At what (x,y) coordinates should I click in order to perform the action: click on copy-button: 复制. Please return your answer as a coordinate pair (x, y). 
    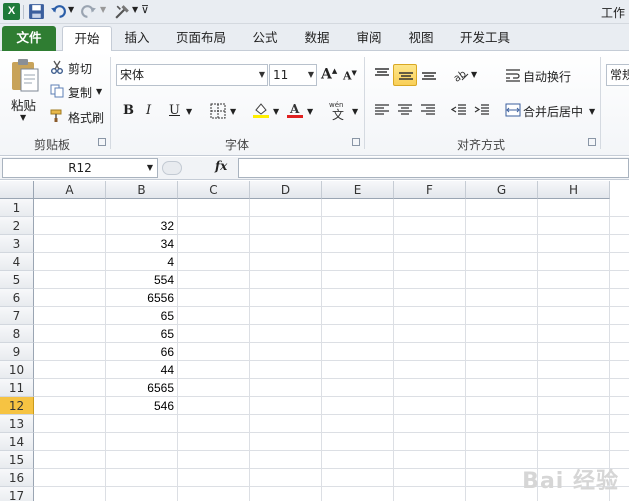
    Looking at the image, I should click on (80, 92).